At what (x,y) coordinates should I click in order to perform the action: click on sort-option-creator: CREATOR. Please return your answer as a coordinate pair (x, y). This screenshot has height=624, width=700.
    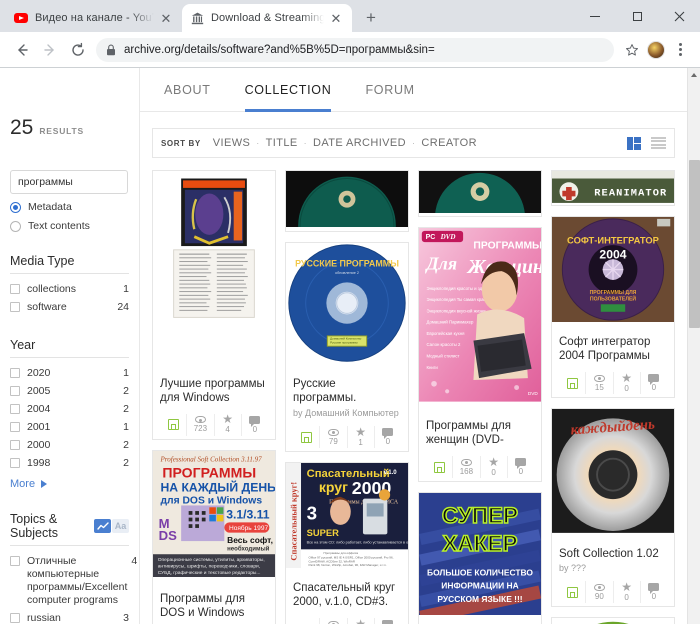
    Looking at the image, I should click on (449, 143).